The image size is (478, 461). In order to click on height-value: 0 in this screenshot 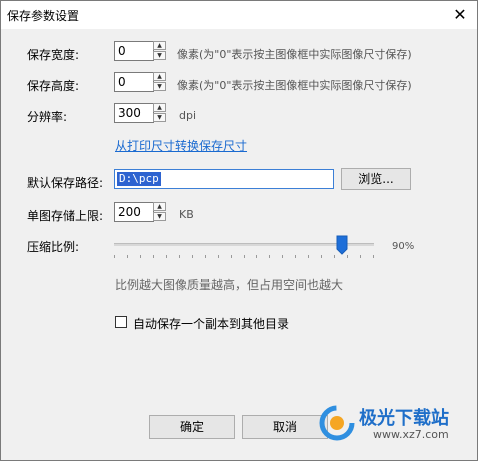, I will do `click(122, 82)`.